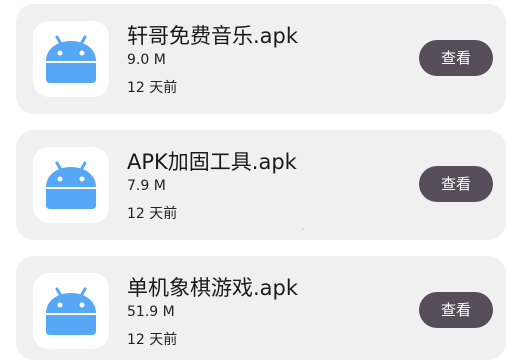  What do you see at coordinates (146, 60) in the screenshot?
I see `file-size: 9.0 M` at bounding box center [146, 60].